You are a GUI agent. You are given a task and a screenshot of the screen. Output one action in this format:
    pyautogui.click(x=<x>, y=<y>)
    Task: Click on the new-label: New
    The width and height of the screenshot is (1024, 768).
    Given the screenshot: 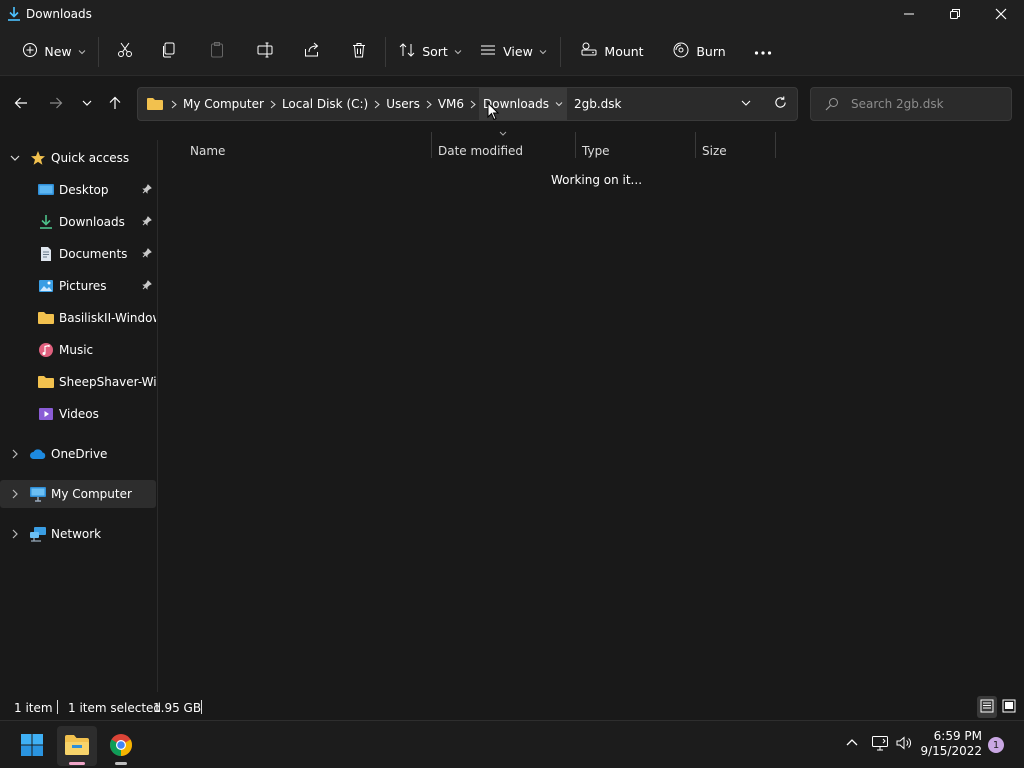 What is the action you would take?
    pyautogui.click(x=58, y=51)
    